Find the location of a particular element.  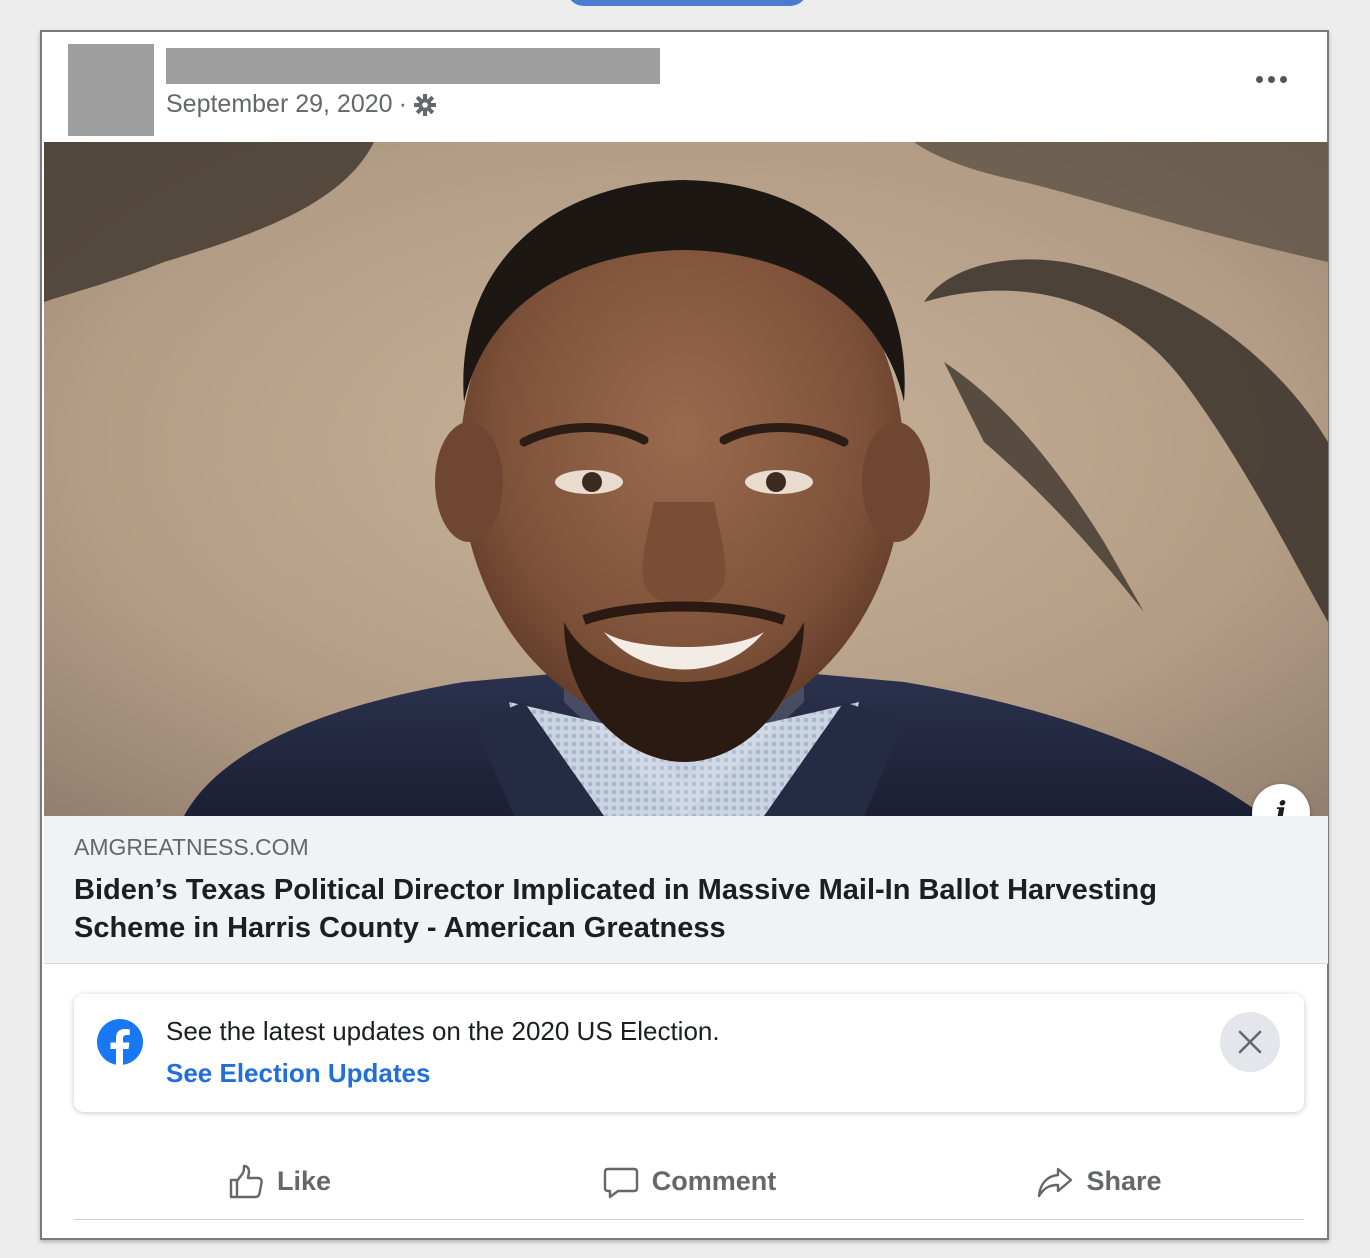

thumbs-up-icon is located at coordinates (246, 1181).